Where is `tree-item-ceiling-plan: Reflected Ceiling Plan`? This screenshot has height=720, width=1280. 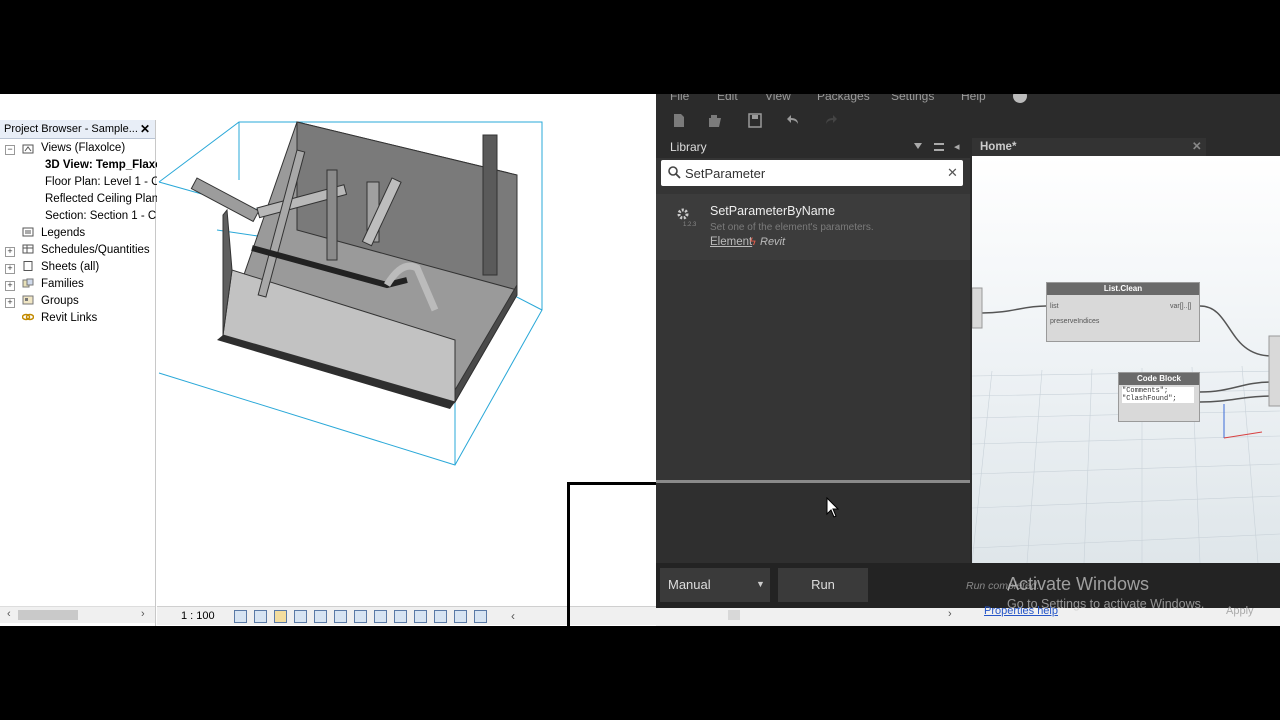 tree-item-ceiling-plan: Reflected Ceiling Plan is located at coordinates (101, 199).